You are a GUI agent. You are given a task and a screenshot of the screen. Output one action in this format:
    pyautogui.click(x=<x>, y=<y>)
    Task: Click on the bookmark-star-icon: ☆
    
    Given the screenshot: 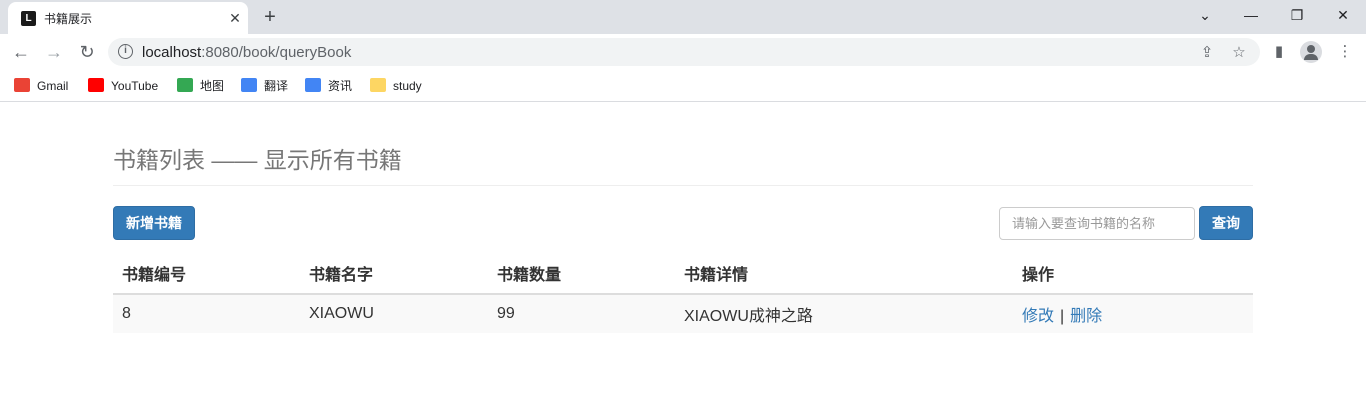 What is the action you would take?
    pyautogui.click(x=1239, y=53)
    